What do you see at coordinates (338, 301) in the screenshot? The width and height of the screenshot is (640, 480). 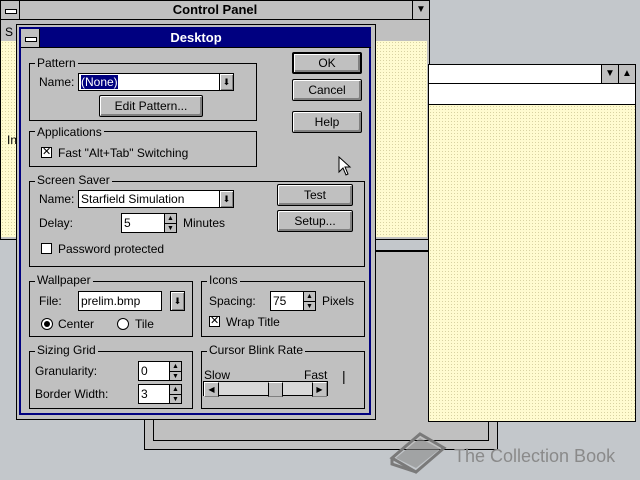 I see `icons-spacing-unit: Pixels` at bounding box center [338, 301].